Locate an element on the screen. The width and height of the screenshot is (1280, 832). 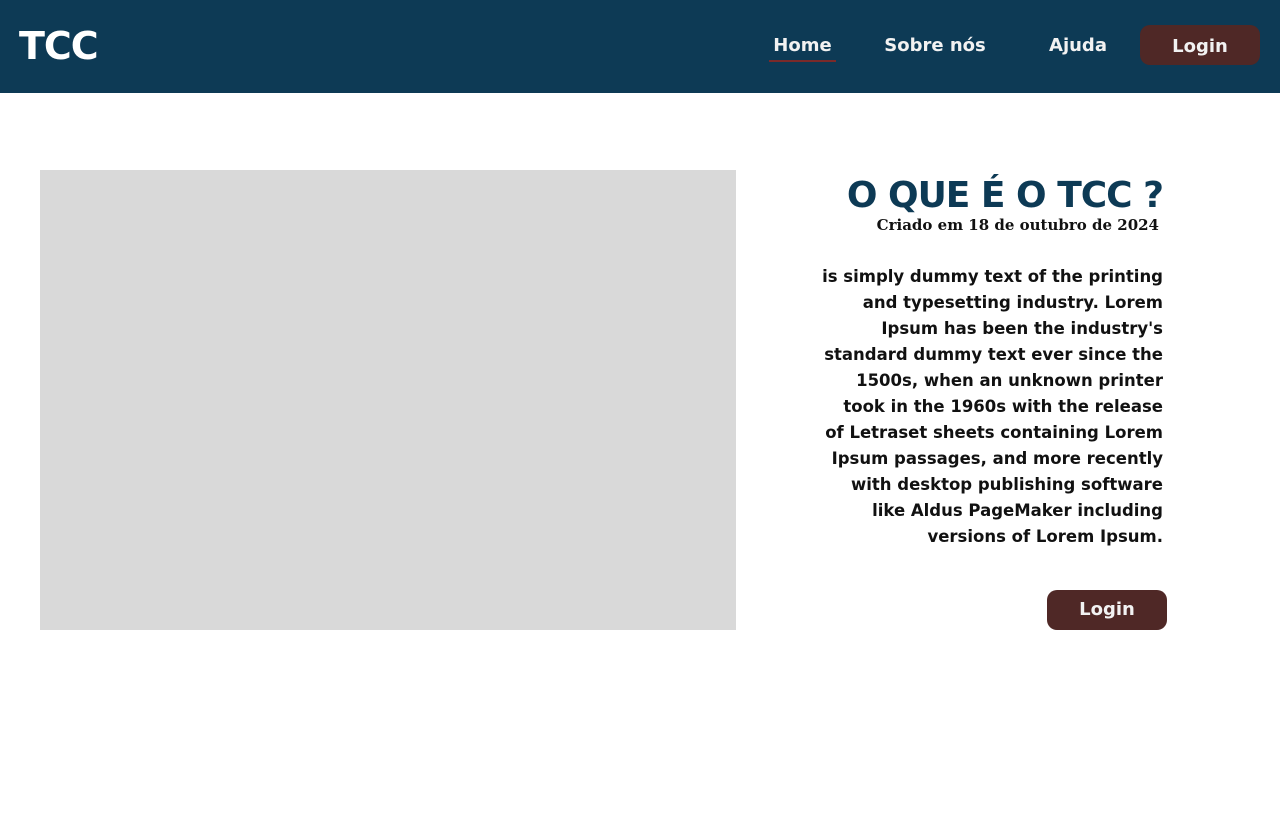
nav-link-help: Ajuda is located at coordinates (1078, 46).